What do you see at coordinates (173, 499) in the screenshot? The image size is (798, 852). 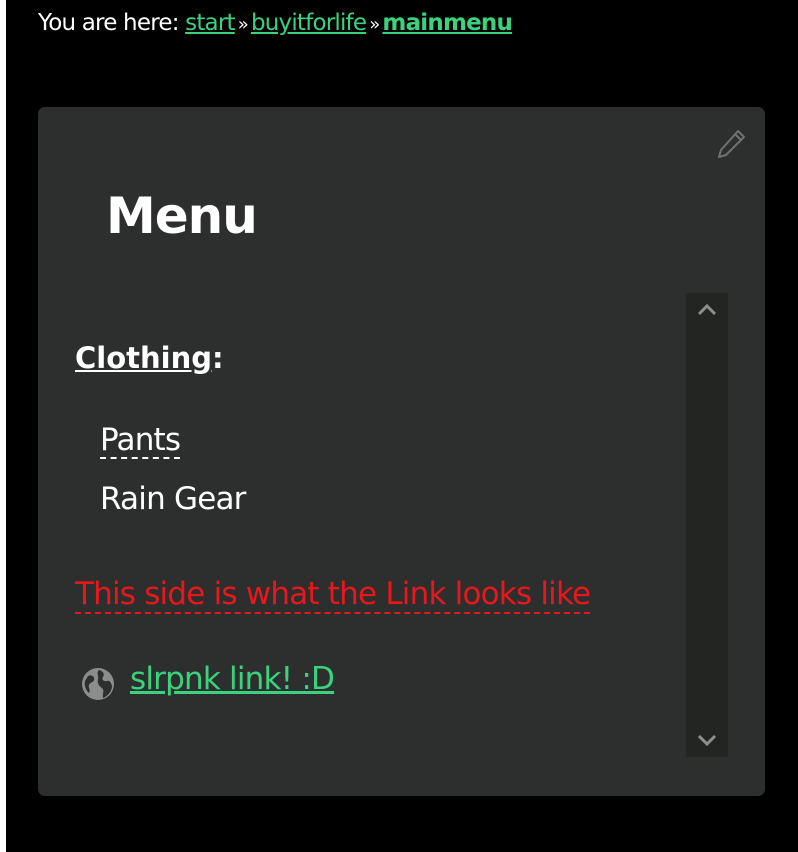 I see `menu-item-rain-gear: Rain Gear` at bounding box center [173, 499].